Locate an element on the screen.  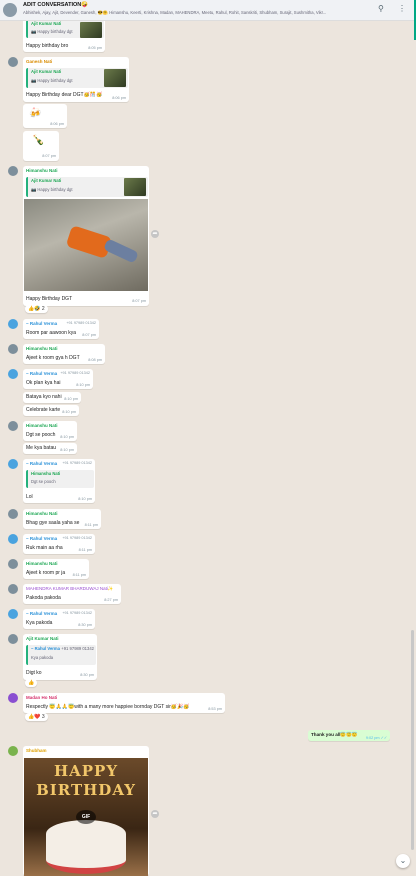
group-title: ADIT CONVERSATION🤪 is located at coordinates (55, 5).